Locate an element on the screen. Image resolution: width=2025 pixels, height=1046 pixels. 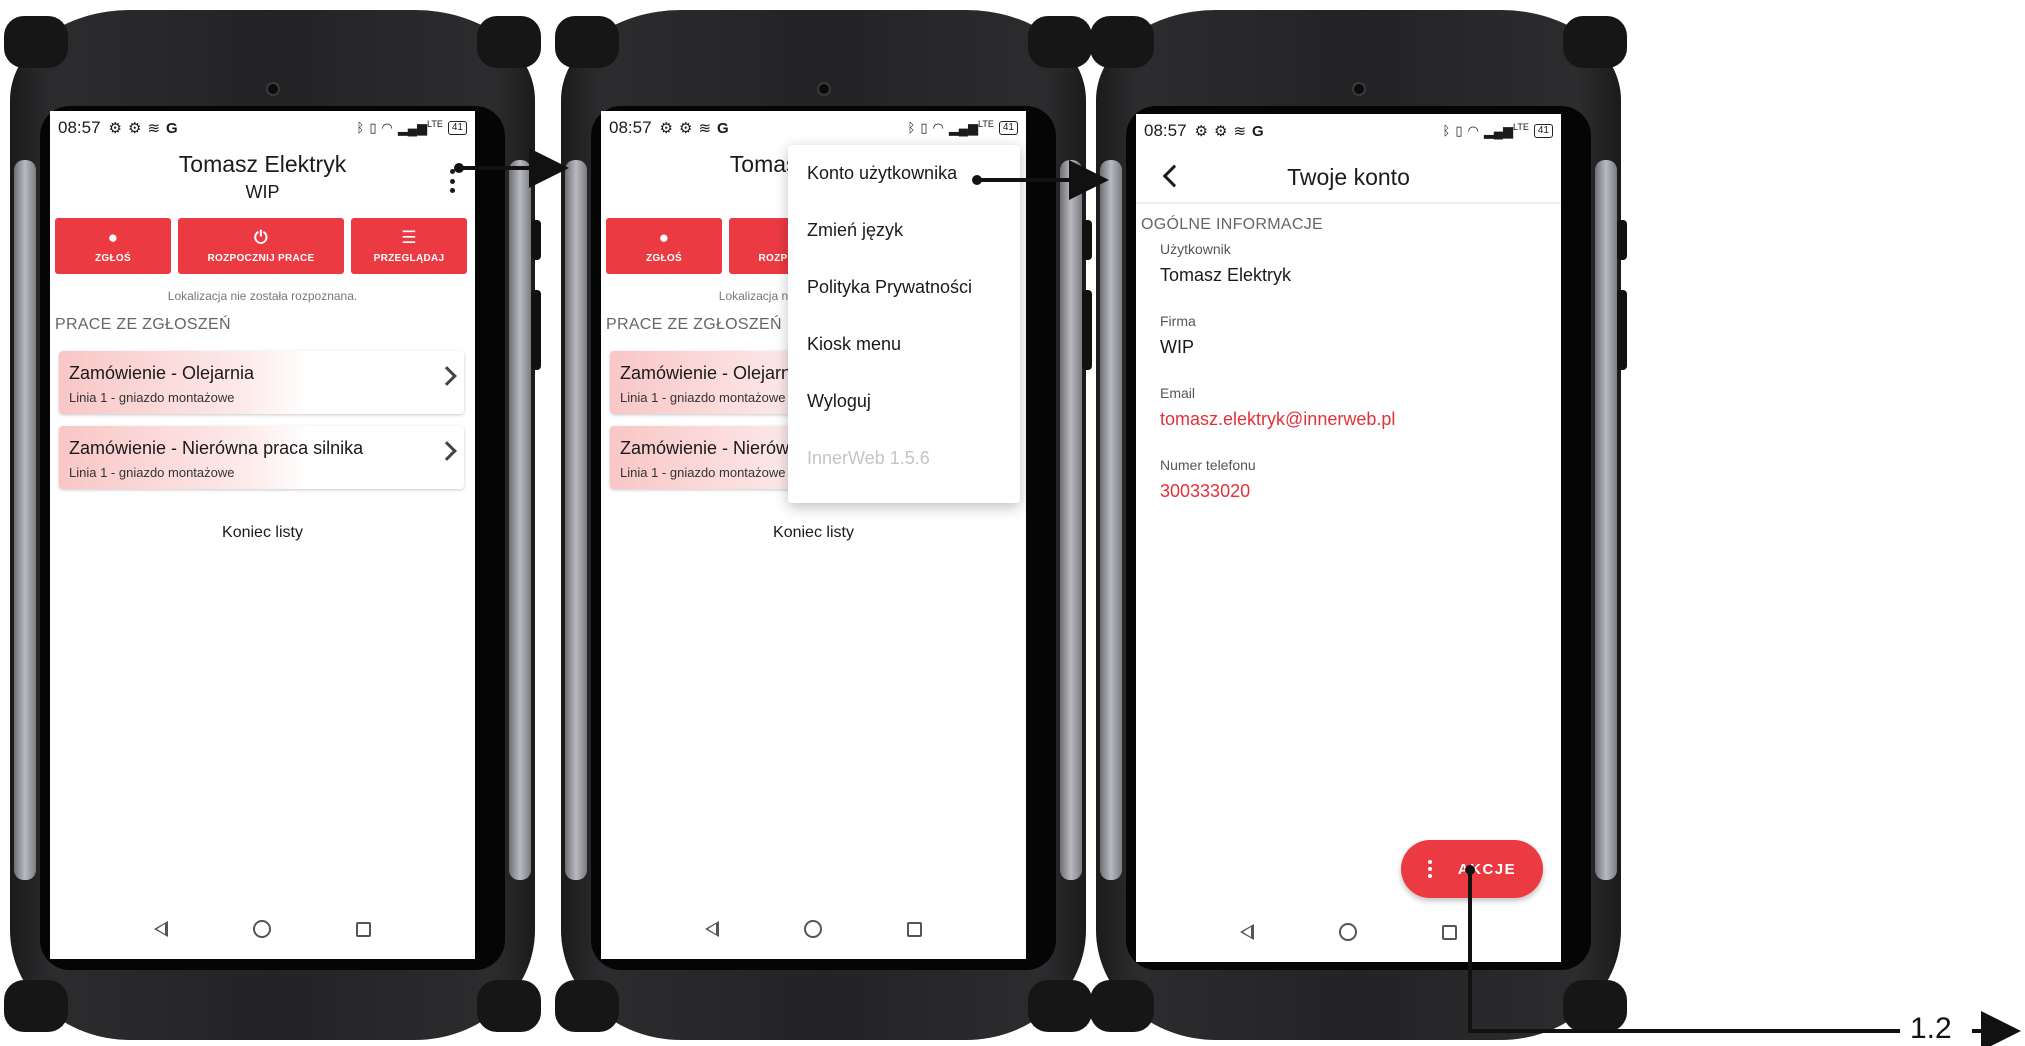
location-note: Lokalizacja nie została rozpoznana. is located at coordinates (262, 296).